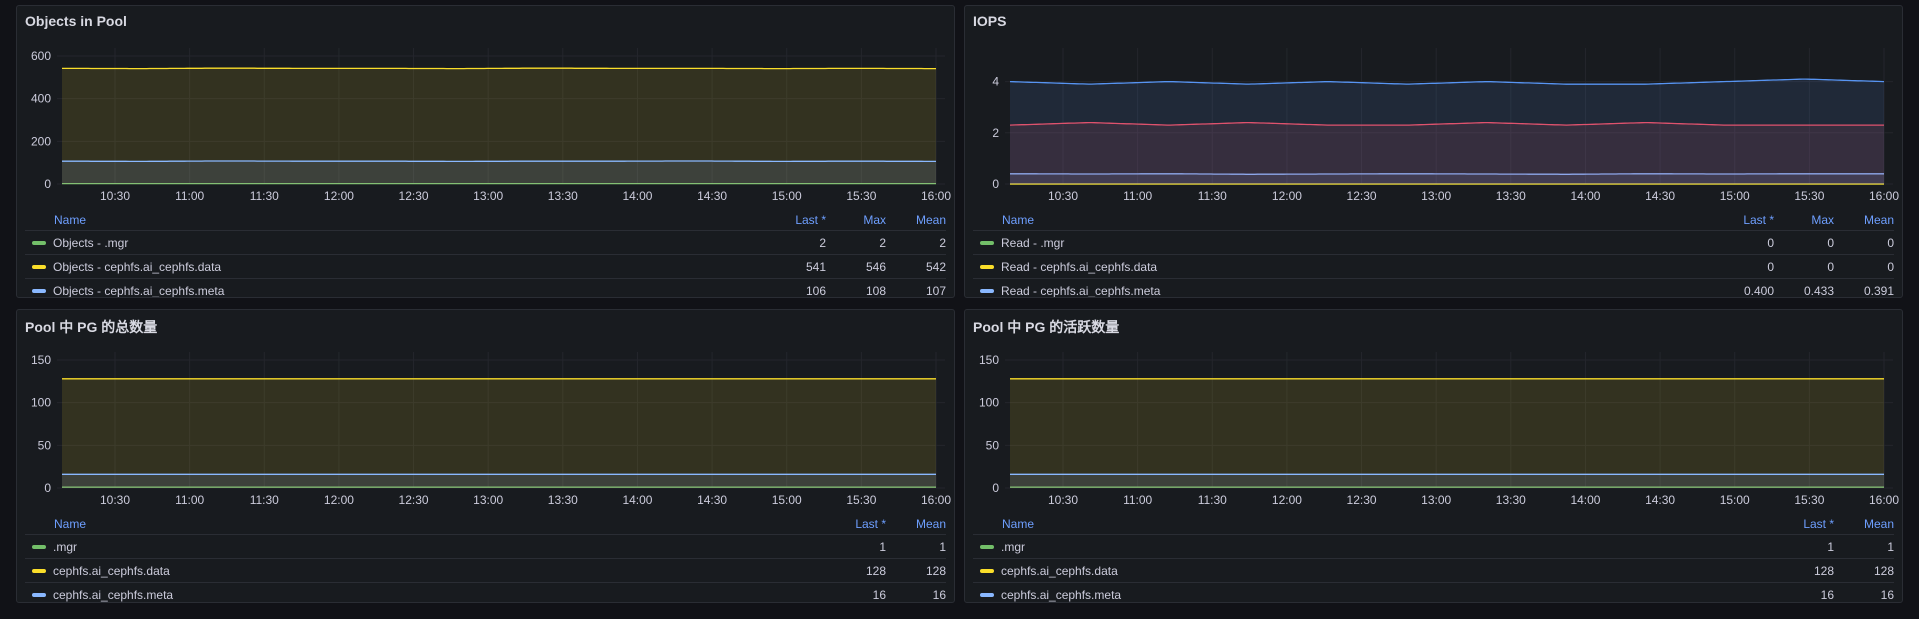  What do you see at coordinates (485, 267) in the screenshot?
I see `legend-row: Objects - cephfs.ai_cephfs.data 541 546 542` at bounding box center [485, 267].